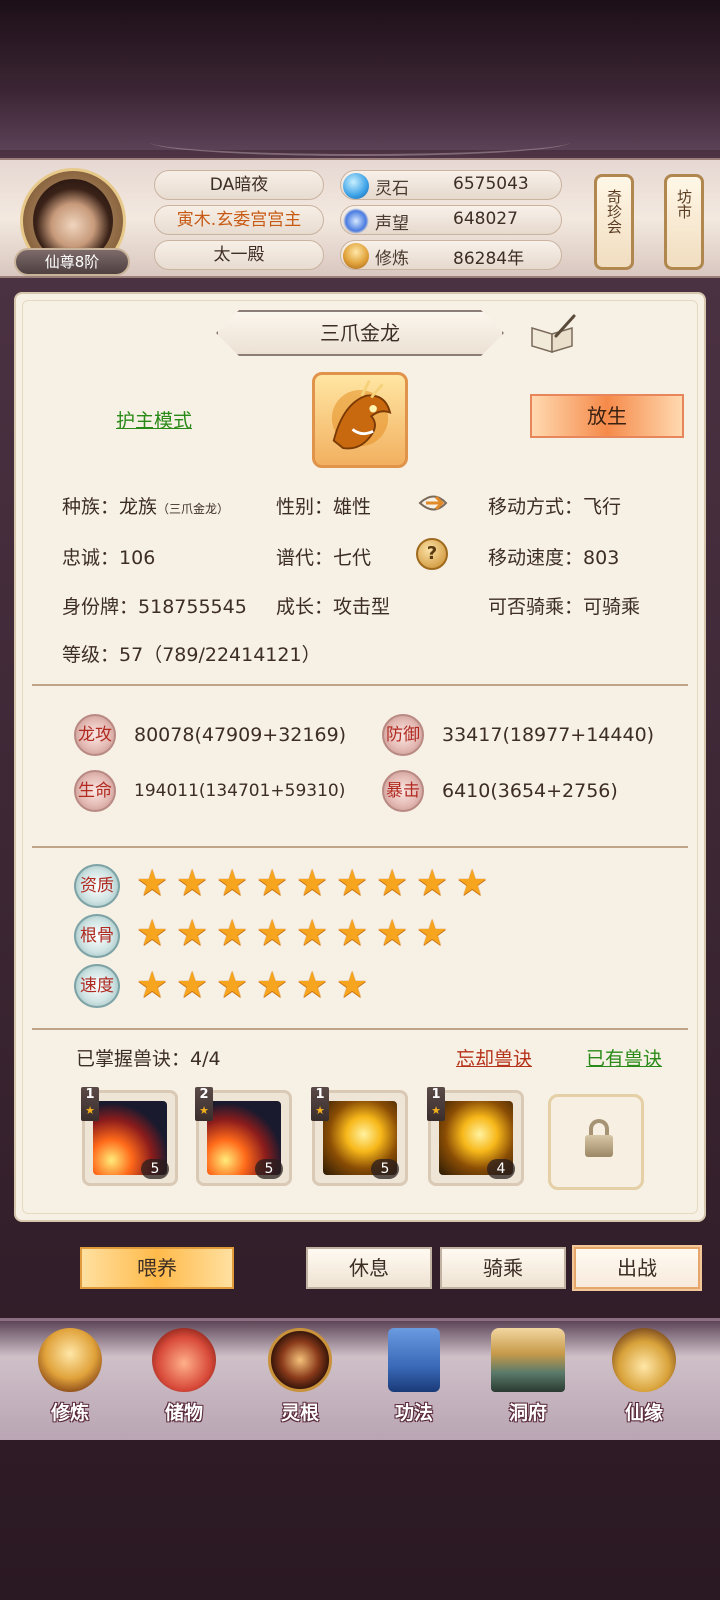  Describe the element at coordinates (369, 1268) in the screenshot. I see `rest-button: 休息` at that location.